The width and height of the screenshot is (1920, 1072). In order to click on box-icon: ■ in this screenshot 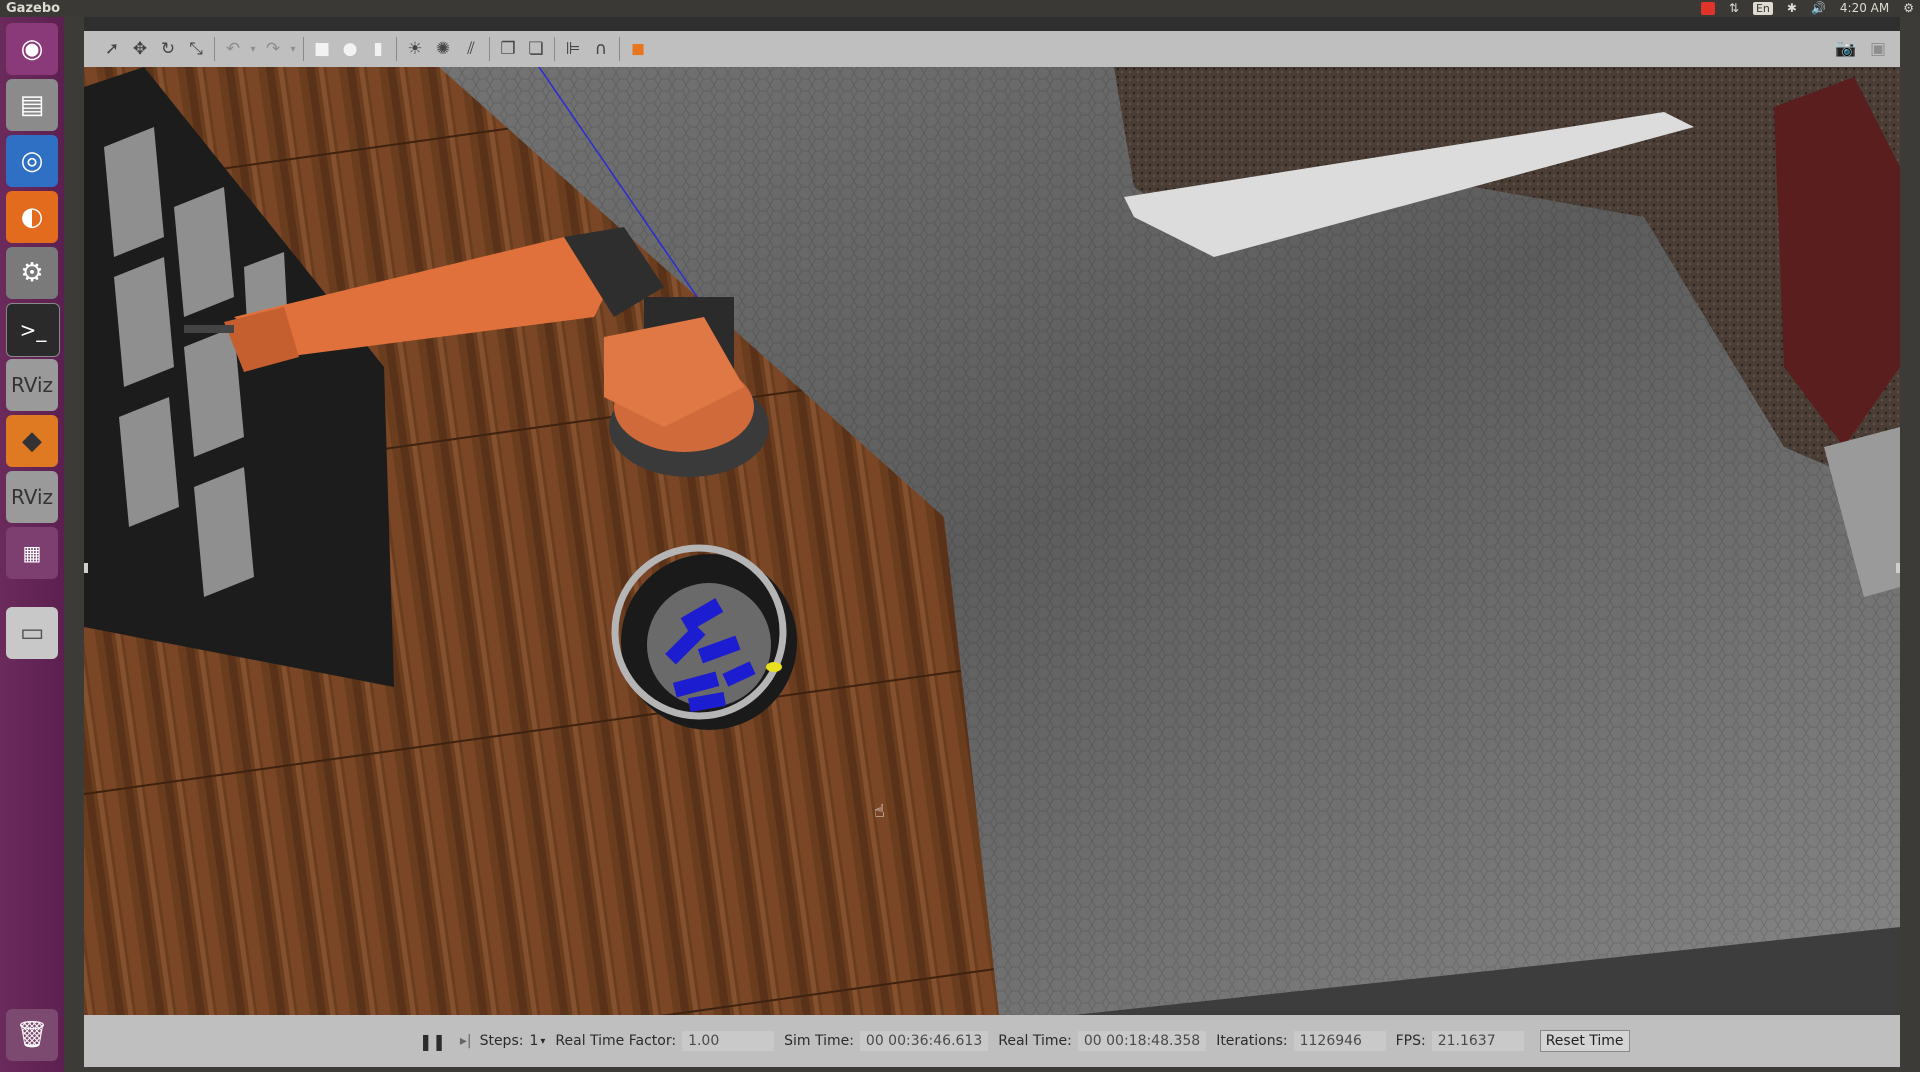, I will do `click(322, 49)`.